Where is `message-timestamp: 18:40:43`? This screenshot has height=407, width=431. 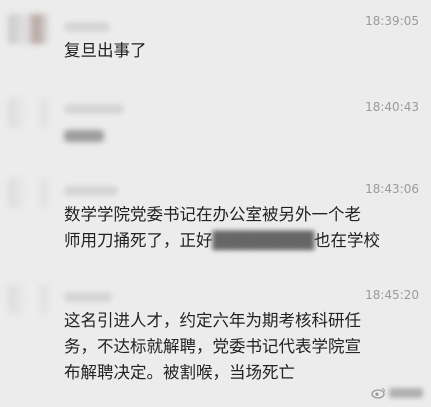
message-timestamp: 18:40:43 is located at coordinates (392, 107).